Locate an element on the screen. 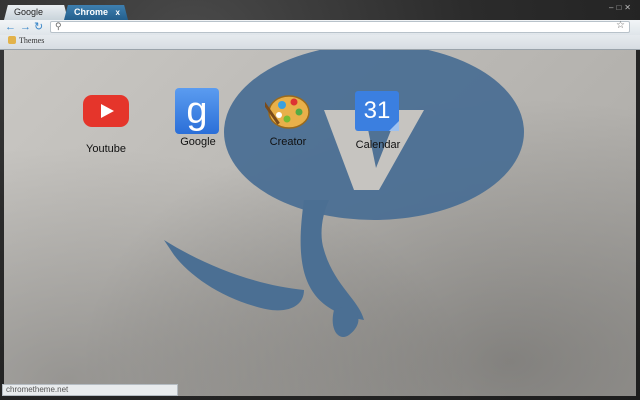 The image size is (640, 400). forward-arrow-icon: → is located at coordinates (25, 27).